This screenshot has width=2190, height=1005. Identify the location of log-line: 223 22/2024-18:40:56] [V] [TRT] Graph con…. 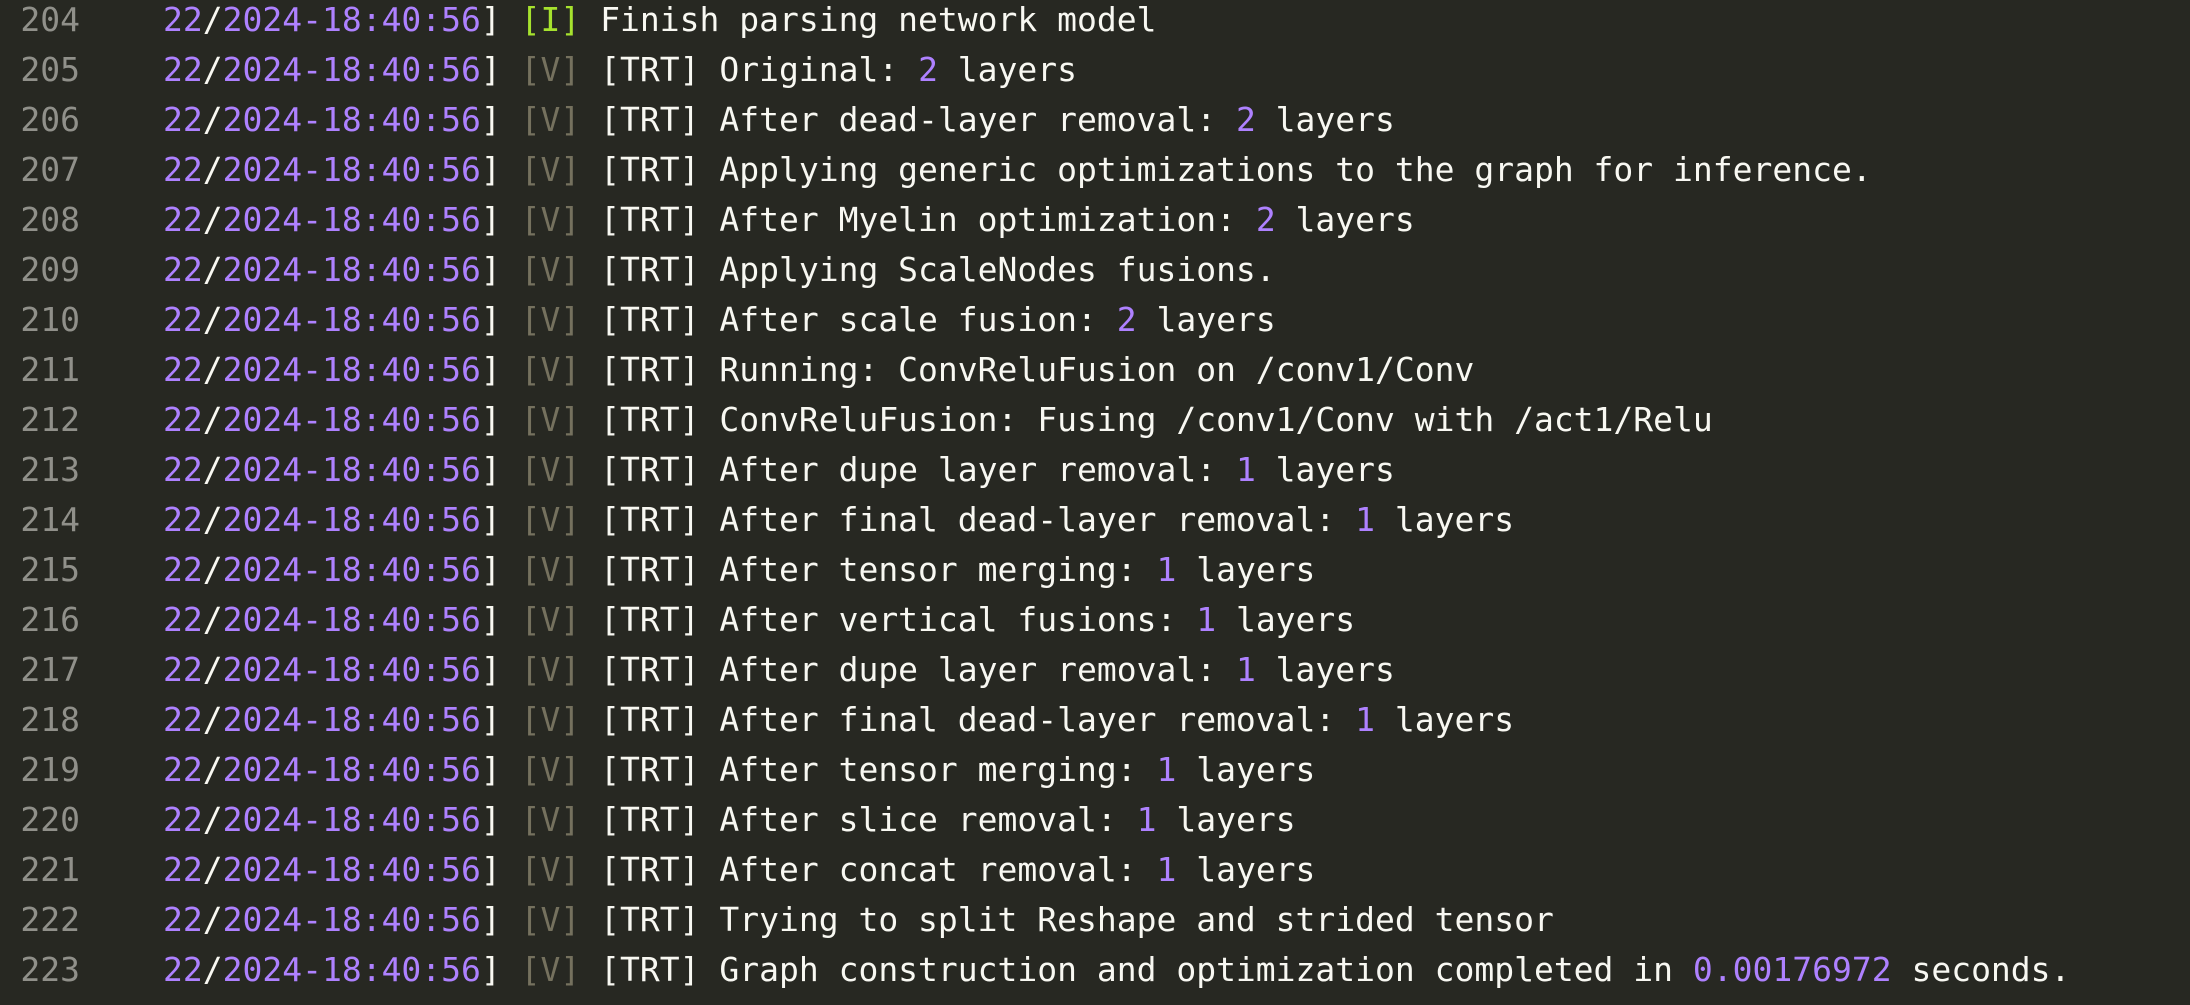
(1095, 970).